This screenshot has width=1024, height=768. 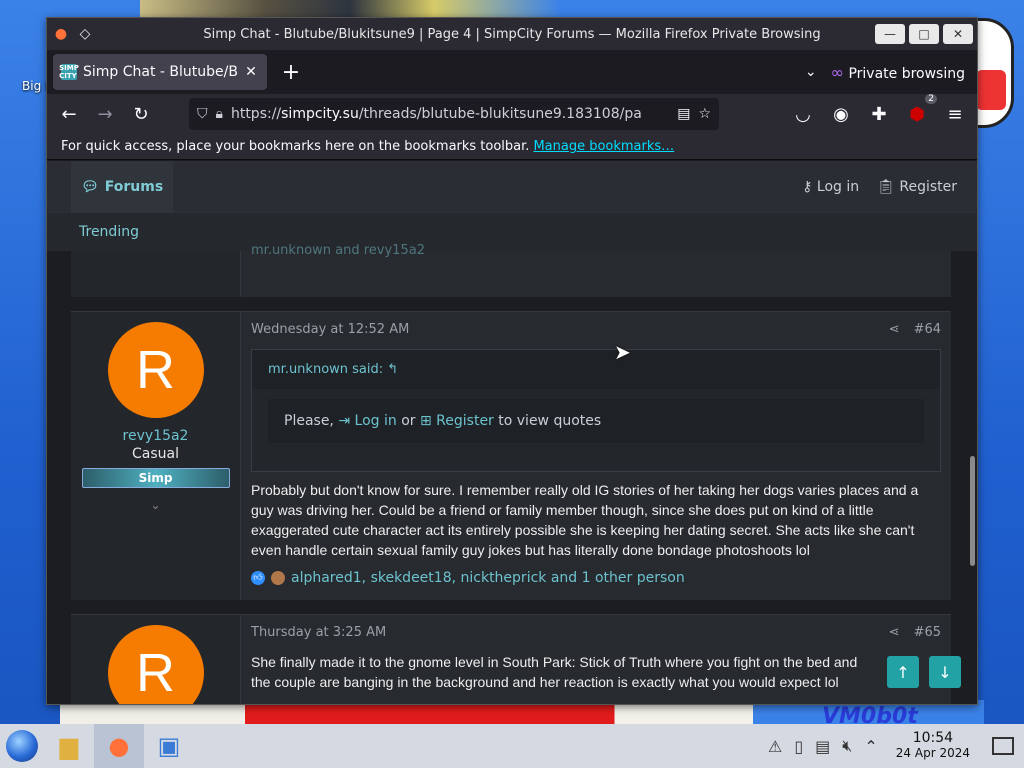 I want to click on private-browsing-indicator: ∞ Private browsing, so click(x=898, y=72).